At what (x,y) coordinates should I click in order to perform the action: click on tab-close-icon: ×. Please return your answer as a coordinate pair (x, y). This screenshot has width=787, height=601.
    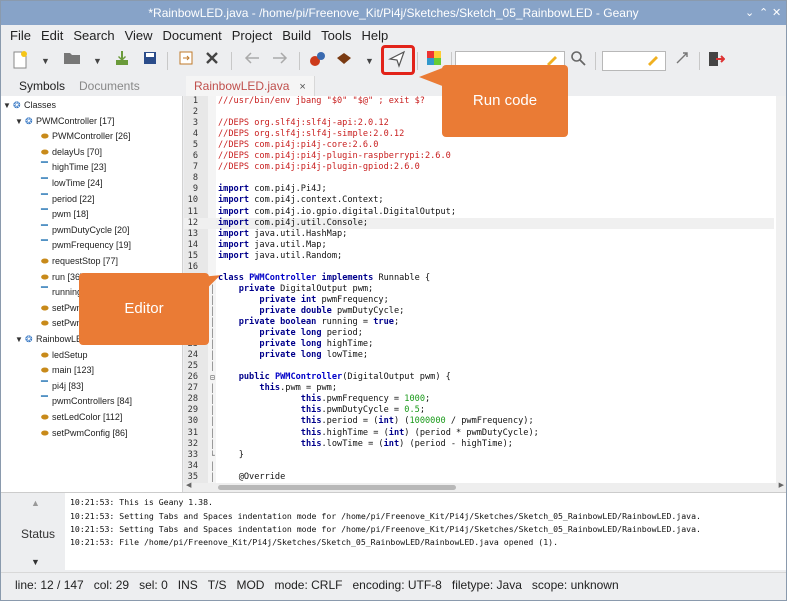
    Looking at the image, I should click on (302, 87).